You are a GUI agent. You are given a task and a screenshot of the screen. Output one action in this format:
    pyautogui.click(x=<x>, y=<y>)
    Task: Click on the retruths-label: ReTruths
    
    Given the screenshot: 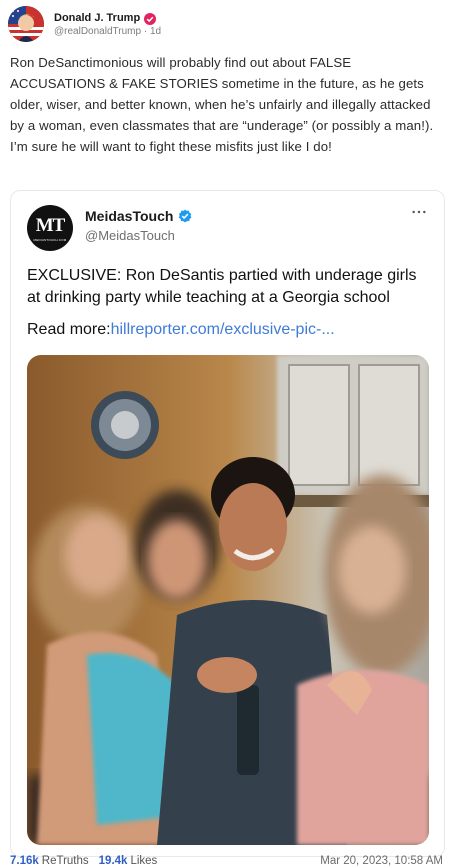 What is the action you would take?
    pyautogui.click(x=65, y=860)
    